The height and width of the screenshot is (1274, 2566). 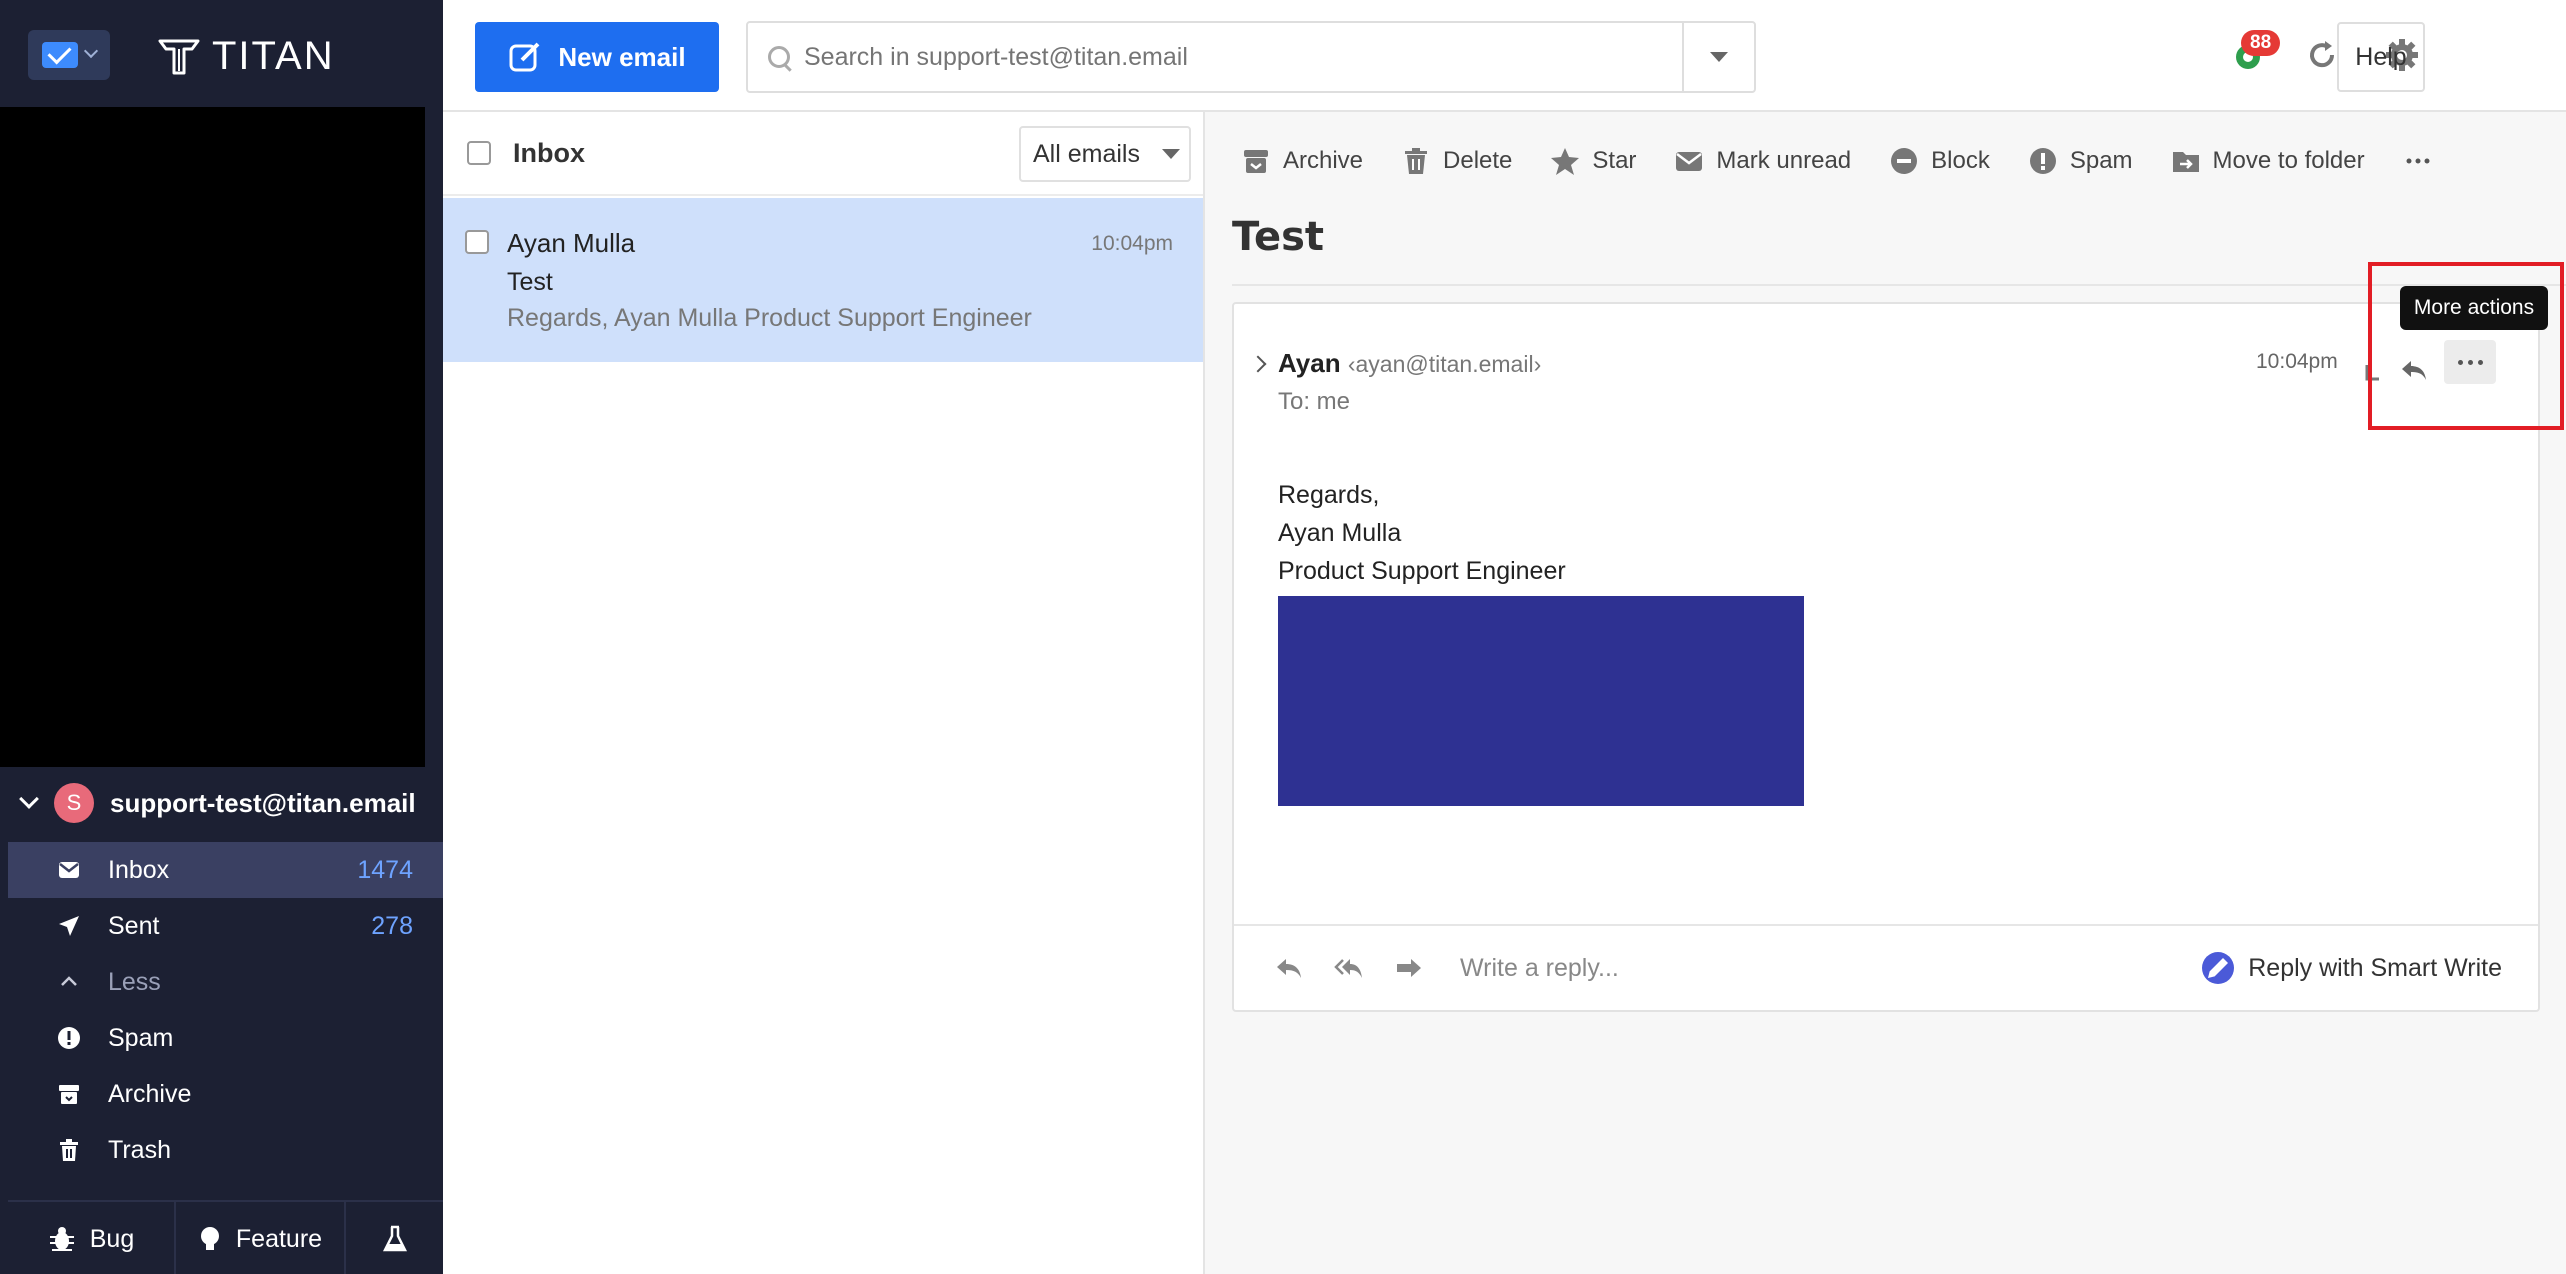 What do you see at coordinates (150, 1093) in the screenshot?
I see `sidebar-item-label: Archive` at bounding box center [150, 1093].